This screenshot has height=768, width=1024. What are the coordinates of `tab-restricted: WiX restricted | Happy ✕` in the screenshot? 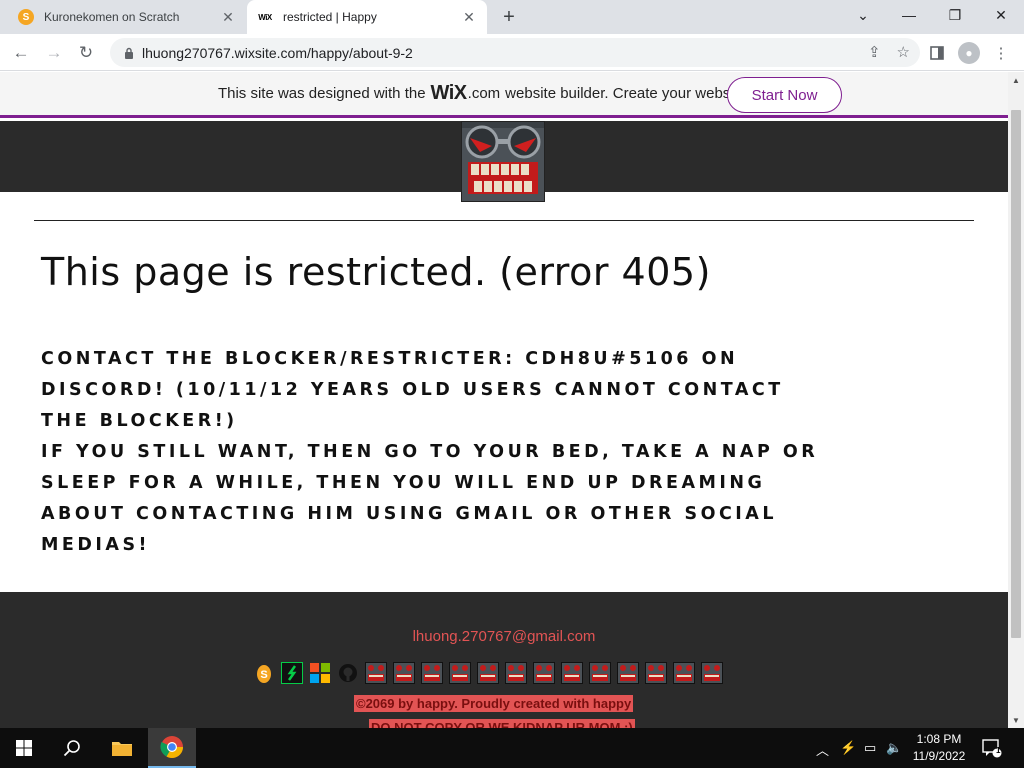 It's located at (367, 17).